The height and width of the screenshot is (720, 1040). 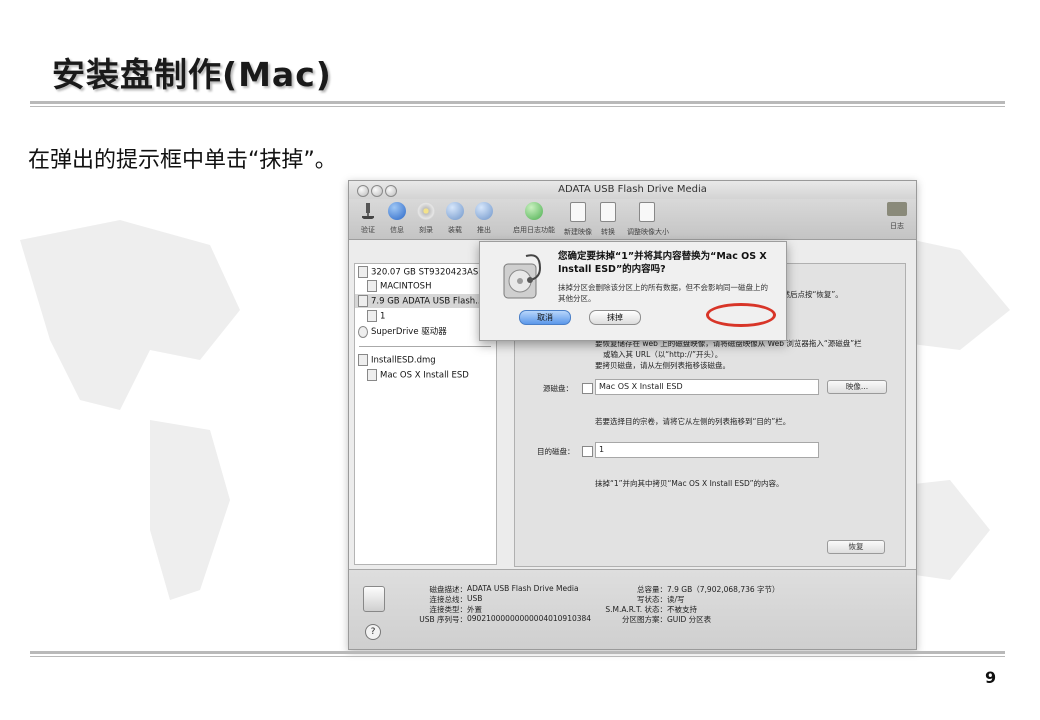 What do you see at coordinates (587, 388) in the screenshot?
I see `source-disk-icon` at bounding box center [587, 388].